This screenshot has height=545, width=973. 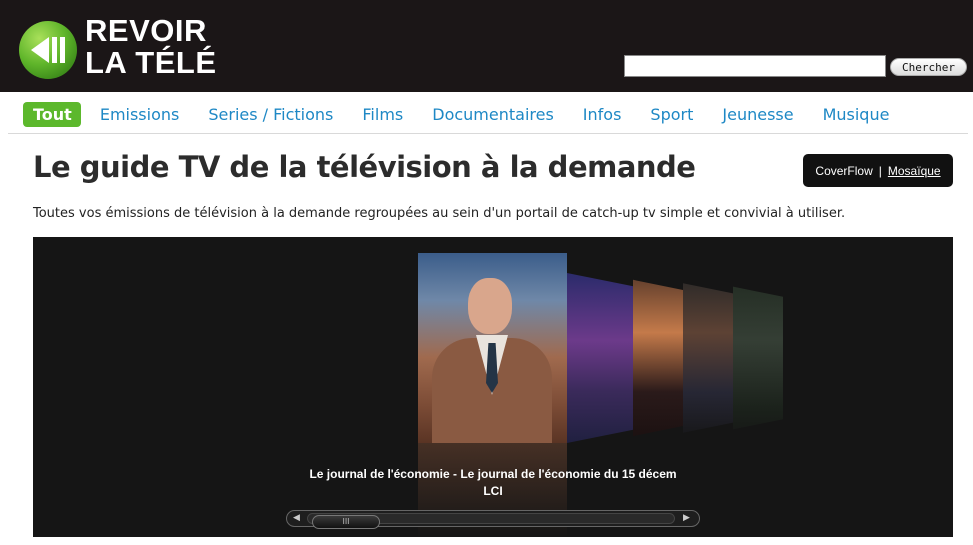 I want to click on view-coverflow: CoverFlow, so click(x=843, y=171).